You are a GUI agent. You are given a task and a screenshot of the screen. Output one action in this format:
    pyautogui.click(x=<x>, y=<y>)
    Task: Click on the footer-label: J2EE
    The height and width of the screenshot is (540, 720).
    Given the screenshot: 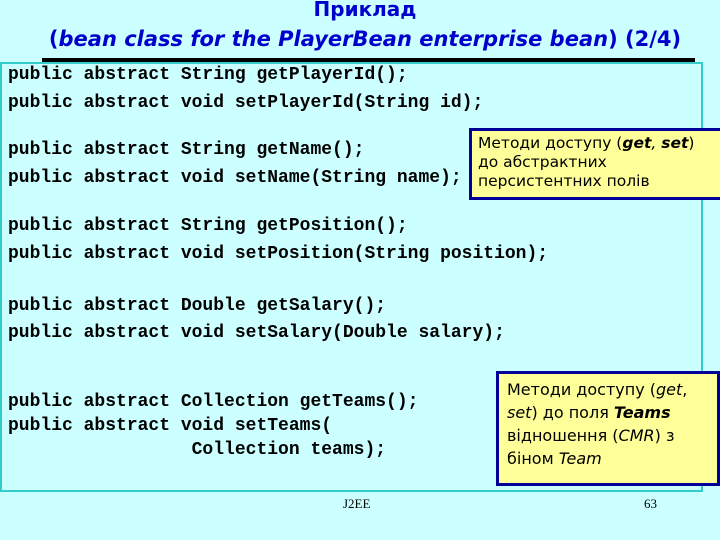 What is the action you would take?
    pyautogui.click(x=357, y=503)
    